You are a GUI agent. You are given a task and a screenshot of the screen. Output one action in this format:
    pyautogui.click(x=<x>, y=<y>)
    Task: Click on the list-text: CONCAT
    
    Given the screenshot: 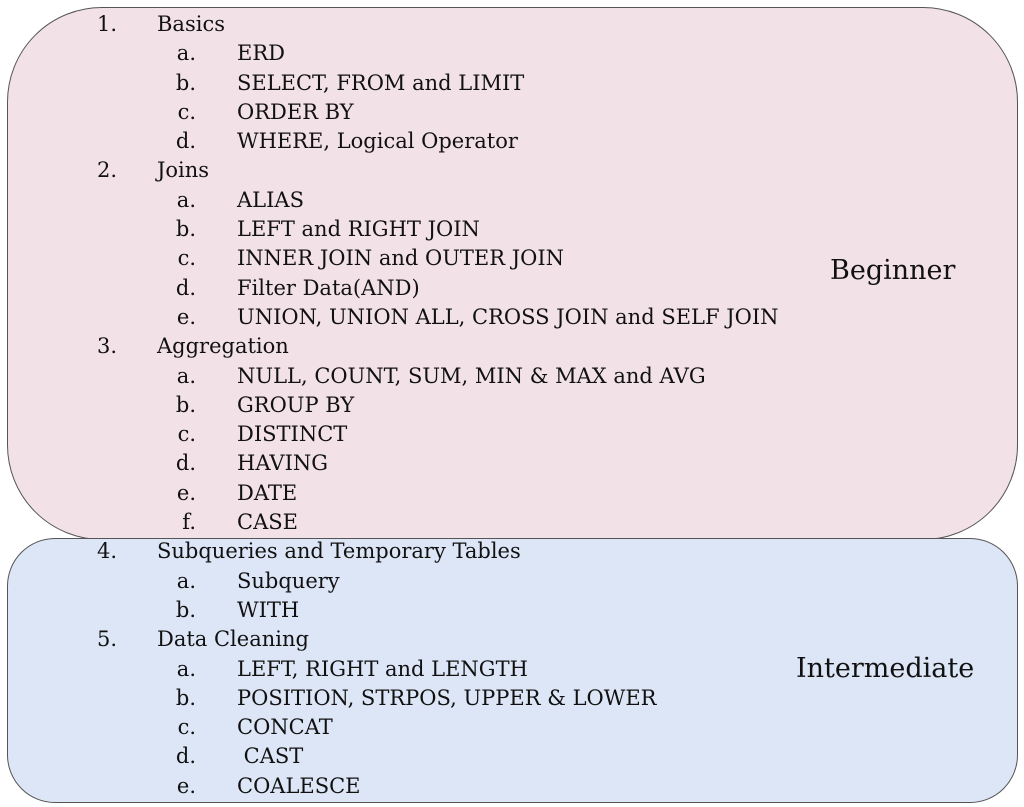 What is the action you would take?
    pyautogui.click(x=285, y=727)
    